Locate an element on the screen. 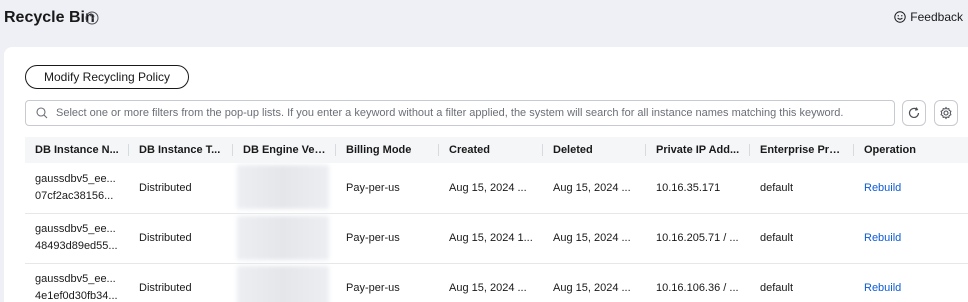 This screenshot has width=968, height=302. modify-recycling-policy-button: Modify Recycling Policy is located at coordinates (107, 77).